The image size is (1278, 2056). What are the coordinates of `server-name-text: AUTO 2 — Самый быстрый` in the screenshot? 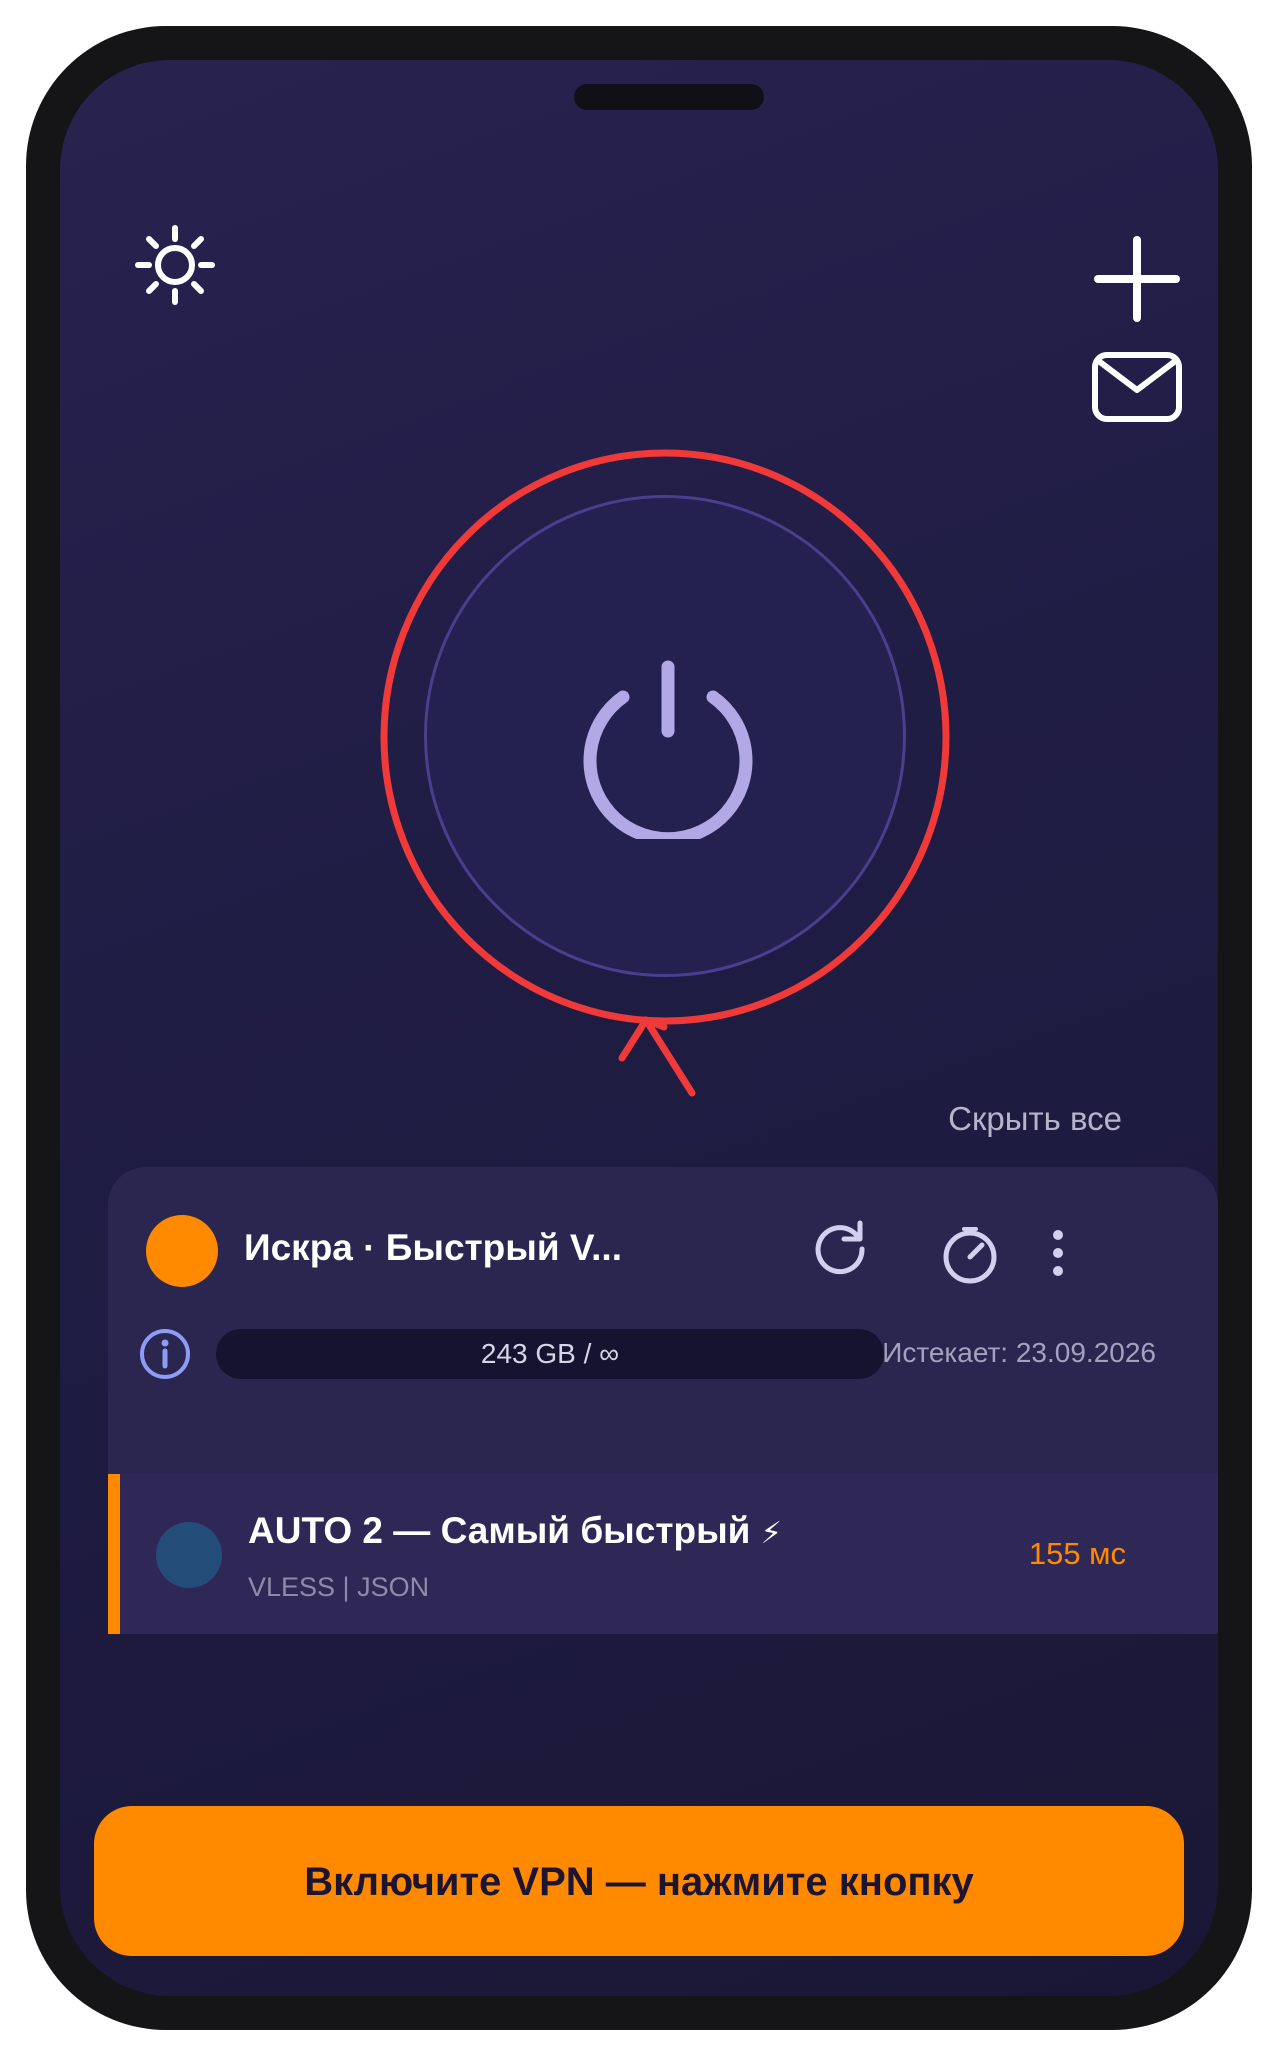 It's located at (499, 1530).